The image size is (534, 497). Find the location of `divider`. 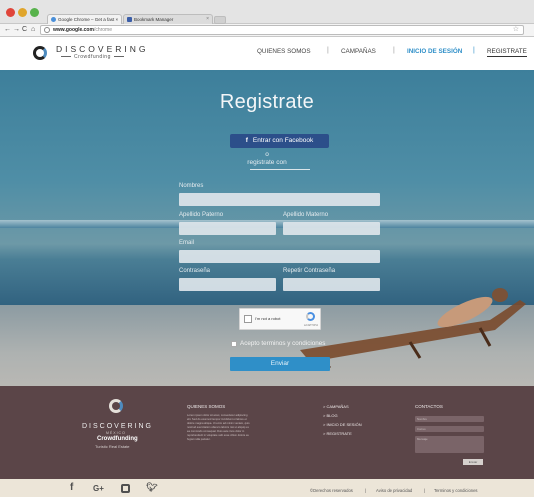

divider is located at coordinates (280, 169).